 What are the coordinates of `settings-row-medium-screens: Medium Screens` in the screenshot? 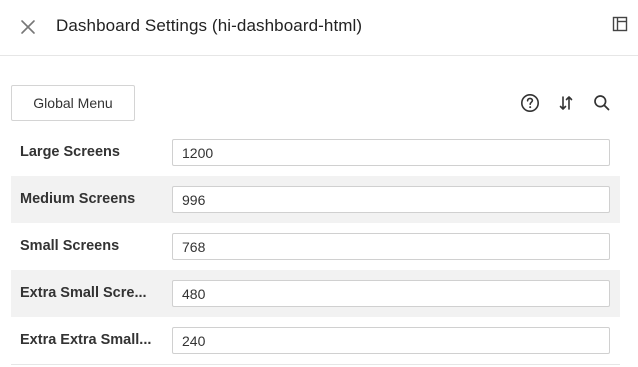 It's located at (315, 199).